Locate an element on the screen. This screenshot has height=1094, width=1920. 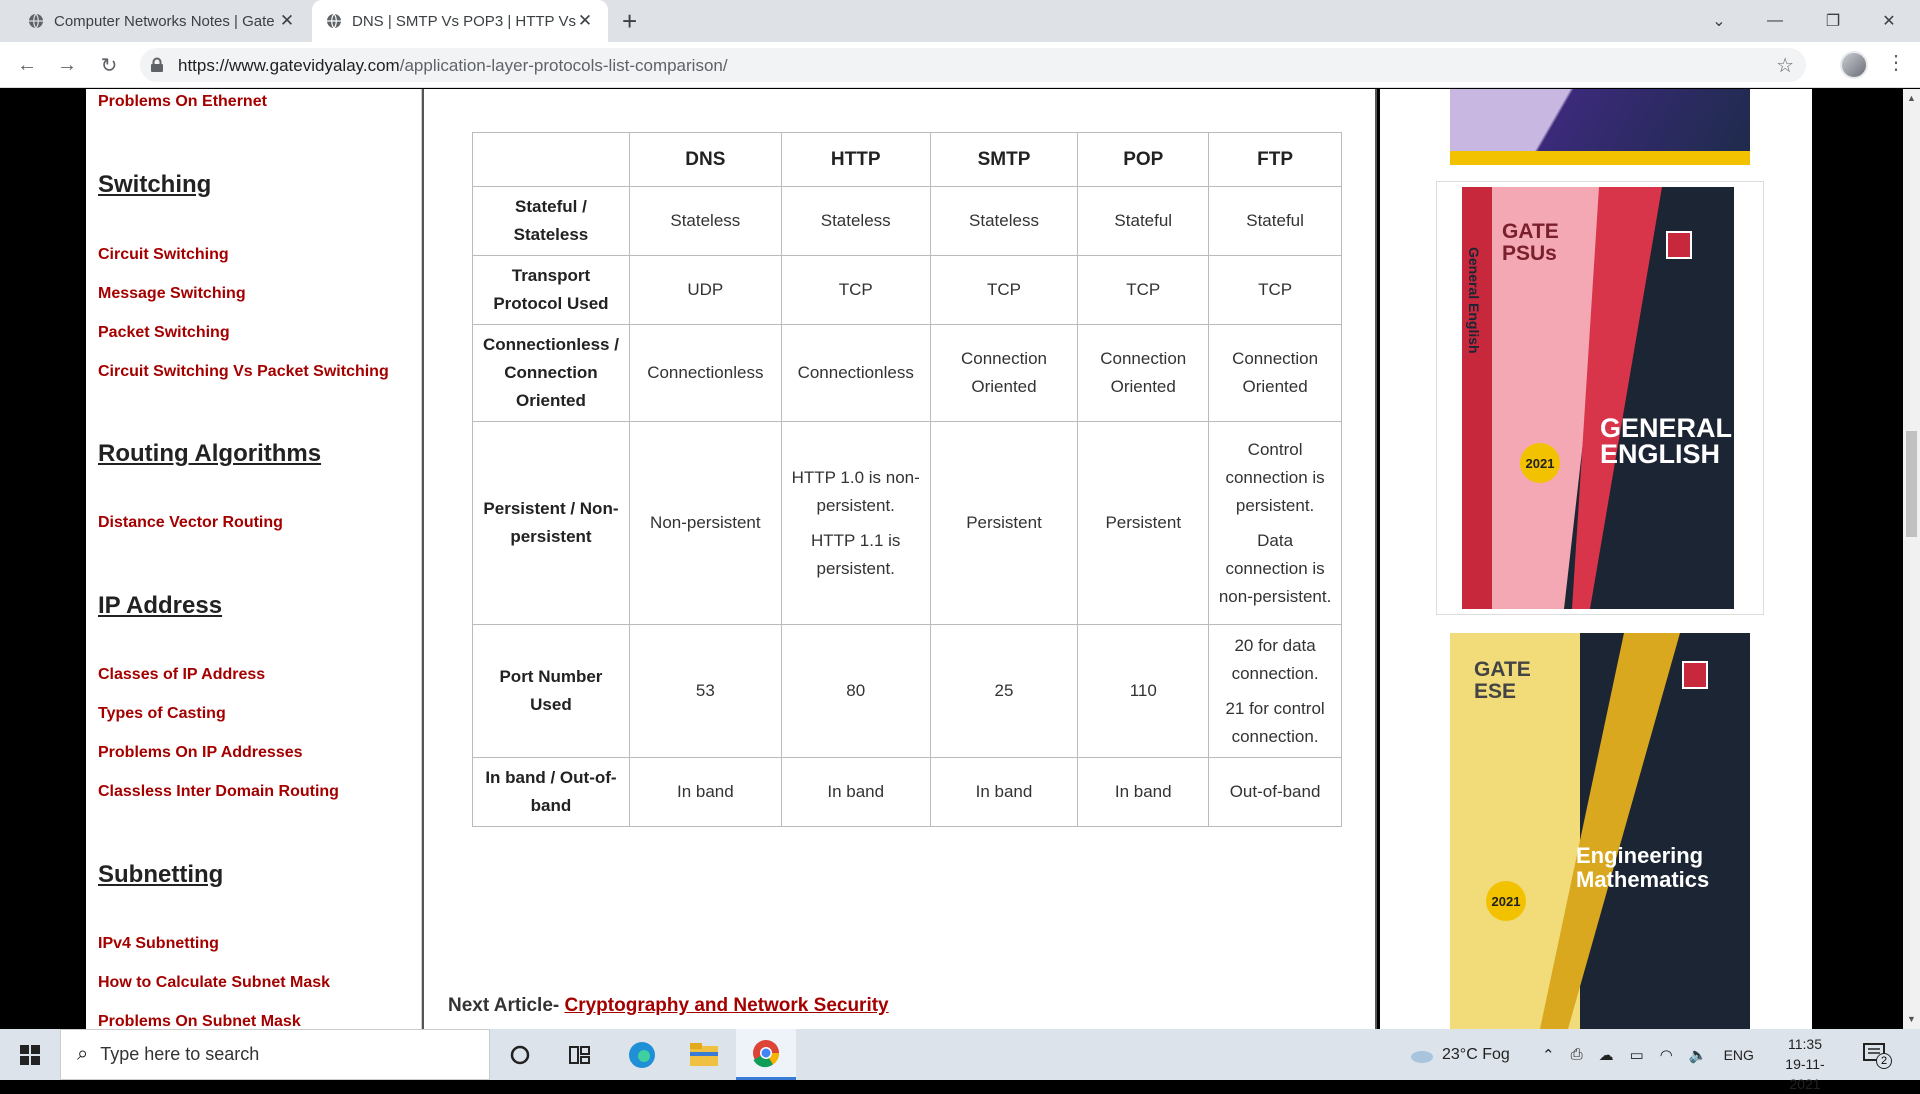
scrollbar-thumb is located at coordinates (1911, 484).